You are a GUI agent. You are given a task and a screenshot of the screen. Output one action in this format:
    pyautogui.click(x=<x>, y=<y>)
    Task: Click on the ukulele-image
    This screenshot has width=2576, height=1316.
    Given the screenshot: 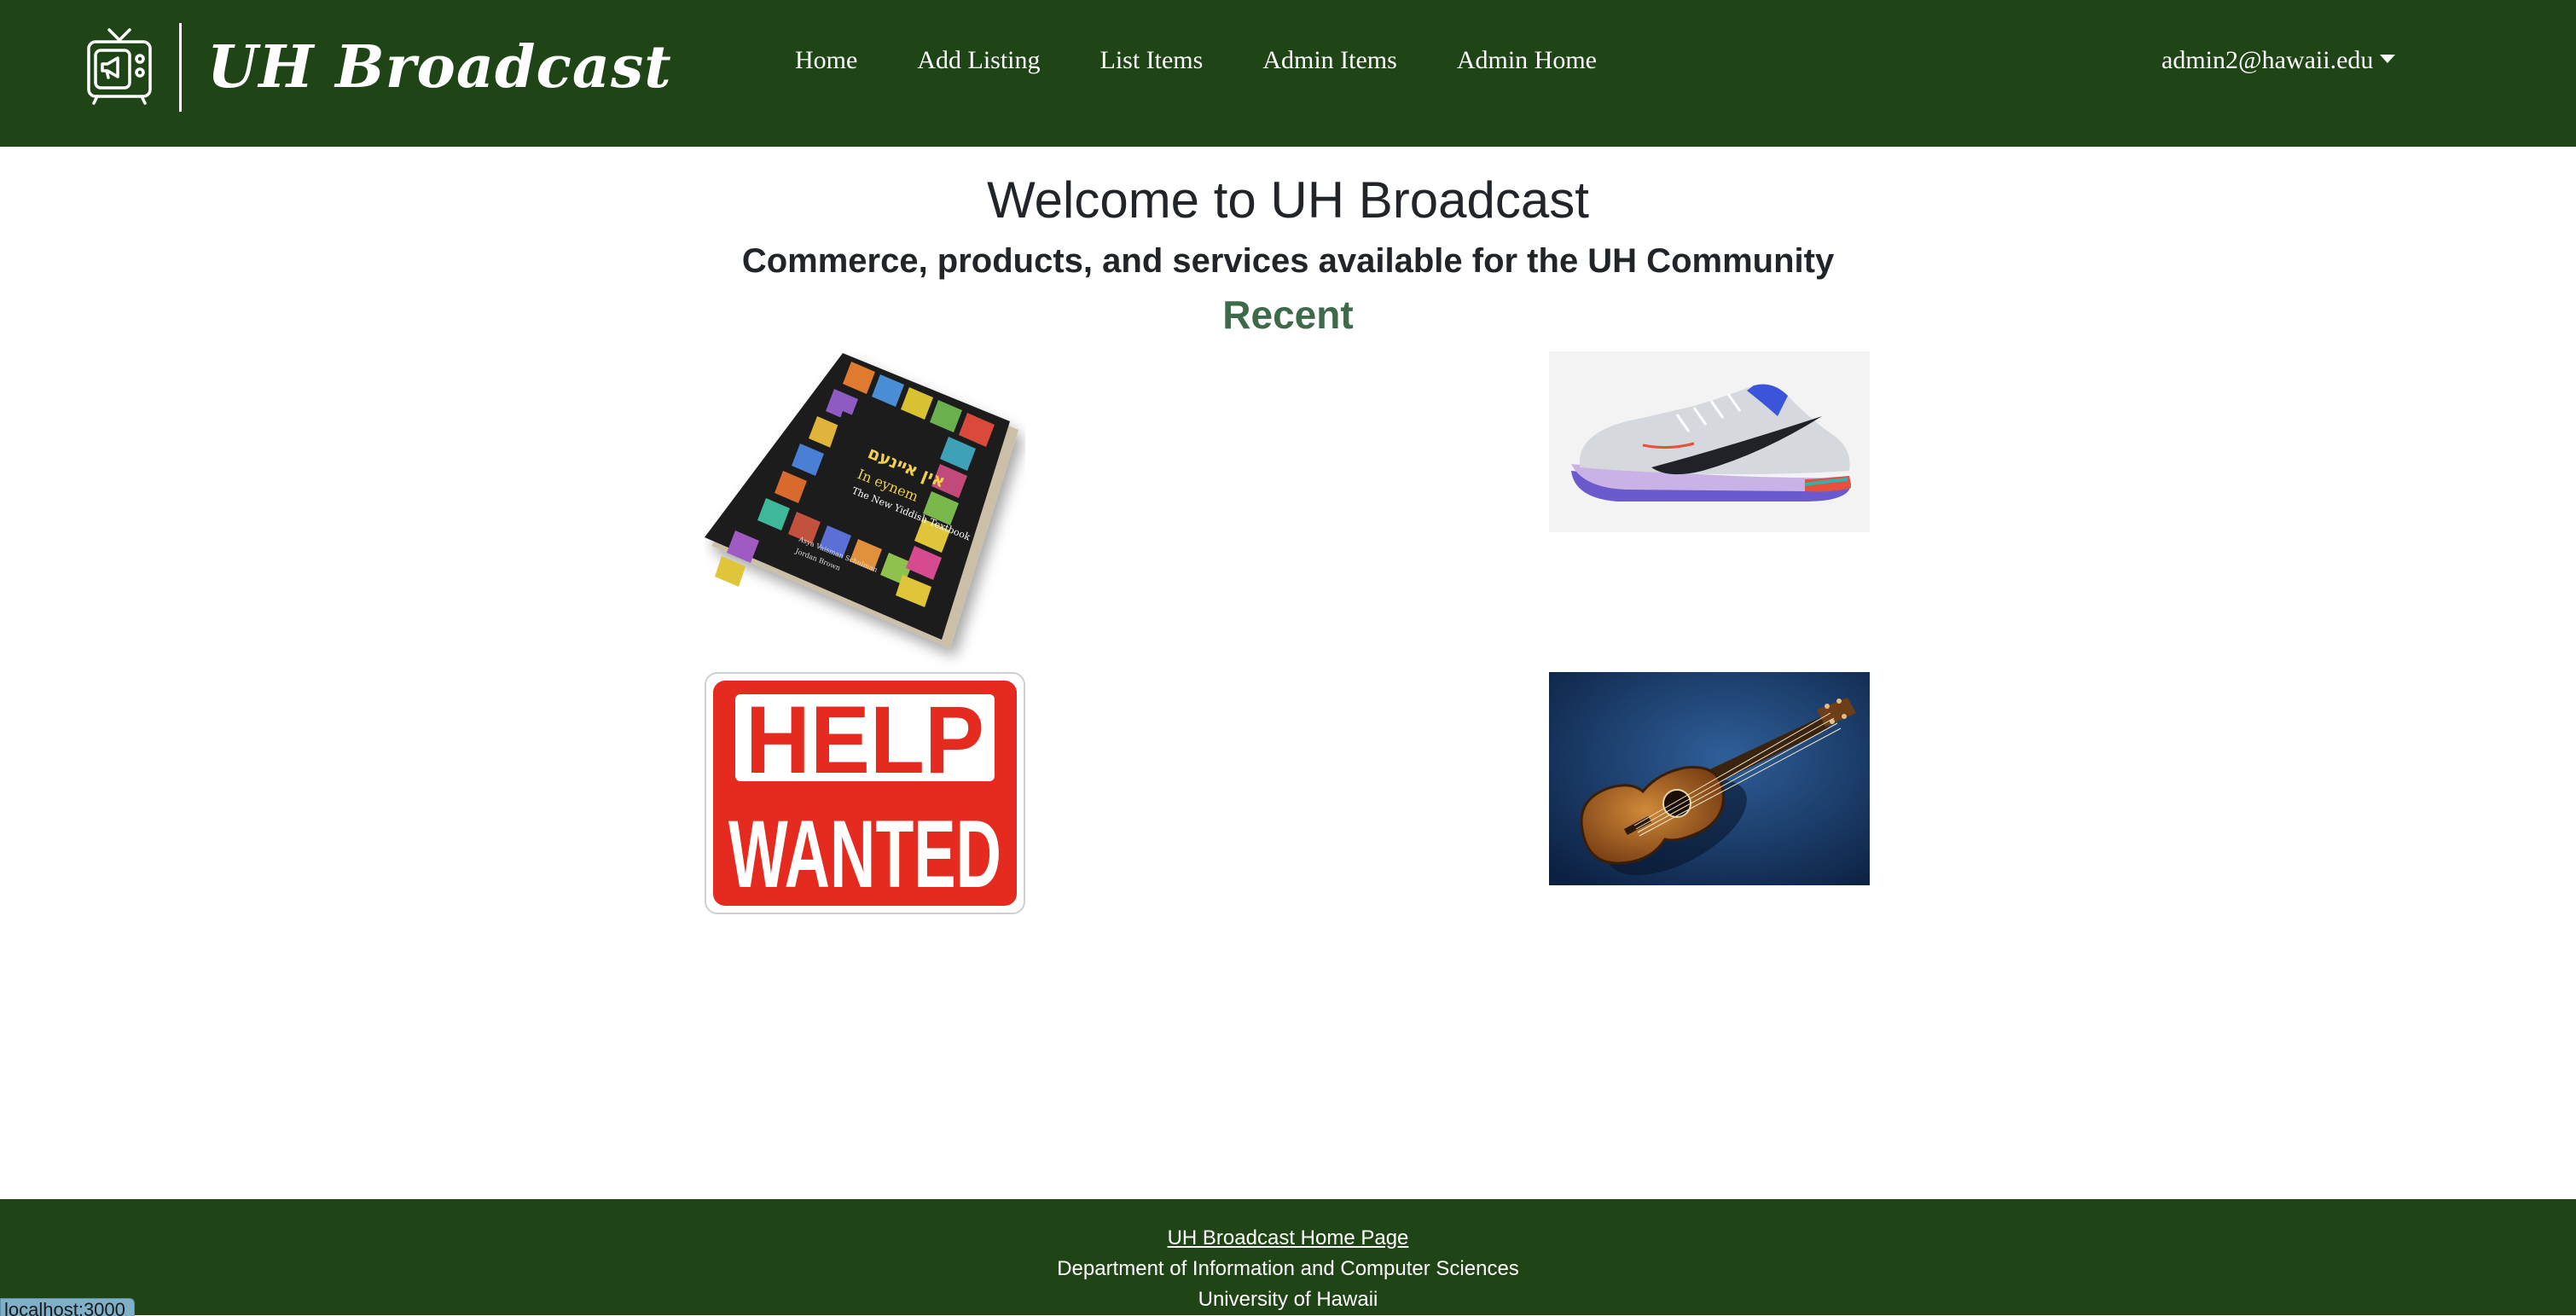 What is the action you would take?
    pyautogui.click(x=1709, y=779)
    